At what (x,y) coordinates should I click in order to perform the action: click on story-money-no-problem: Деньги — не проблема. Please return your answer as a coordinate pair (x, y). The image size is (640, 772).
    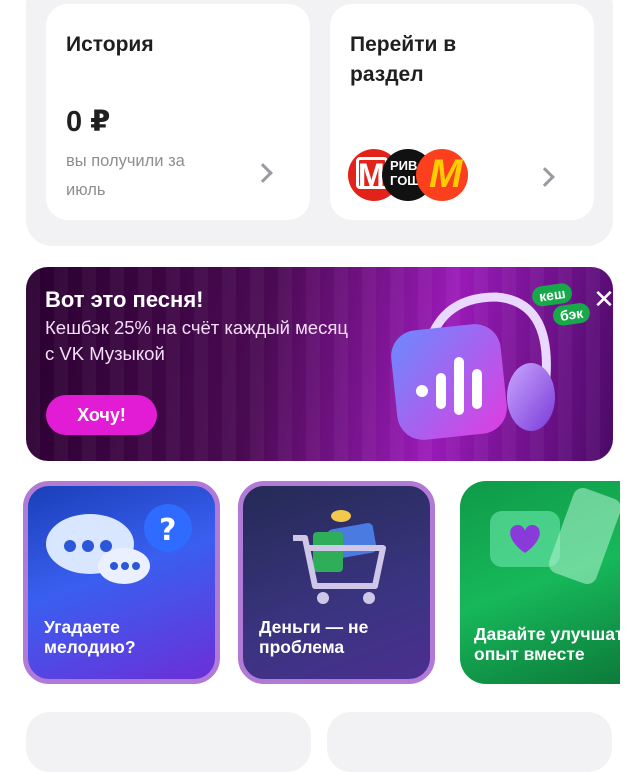
    Looking at the image, I should click on (336, 582).